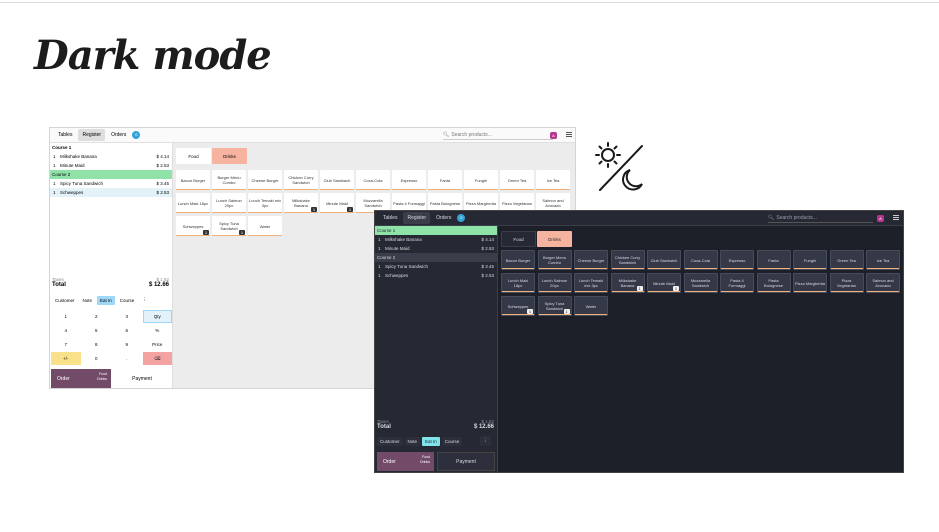 The height and width of the screenshot is (532, 939). I want to click on numpad-key: 4, so click(66, 330).